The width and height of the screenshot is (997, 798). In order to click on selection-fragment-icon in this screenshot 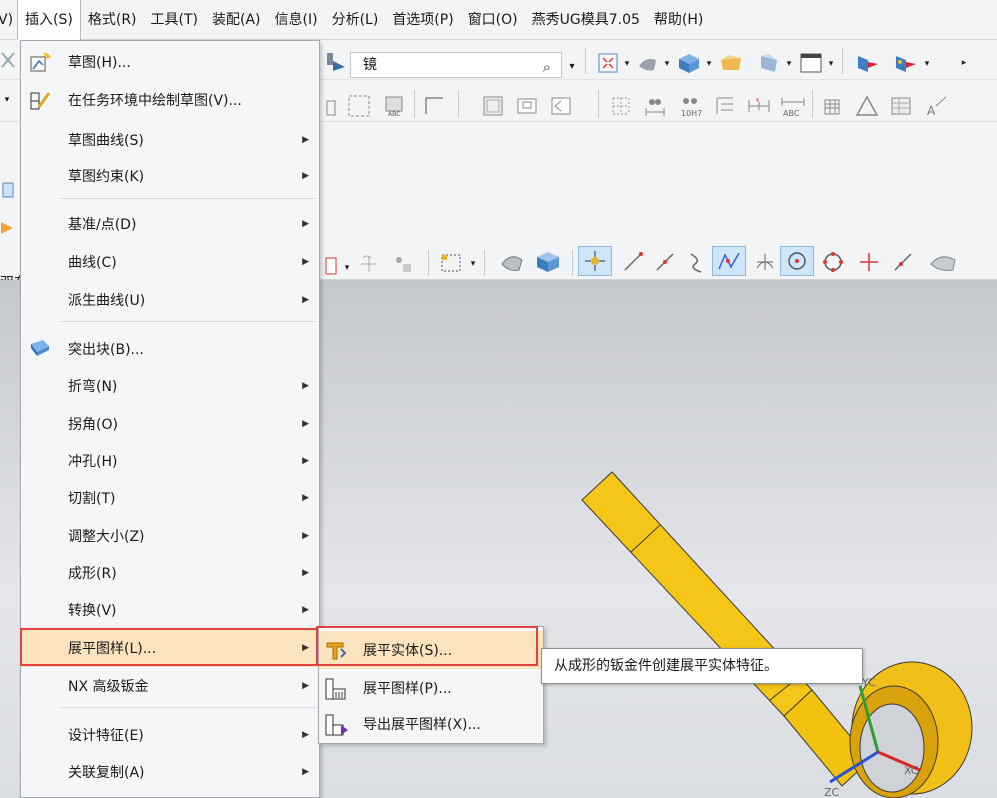, I will do `click(331, 266)`.